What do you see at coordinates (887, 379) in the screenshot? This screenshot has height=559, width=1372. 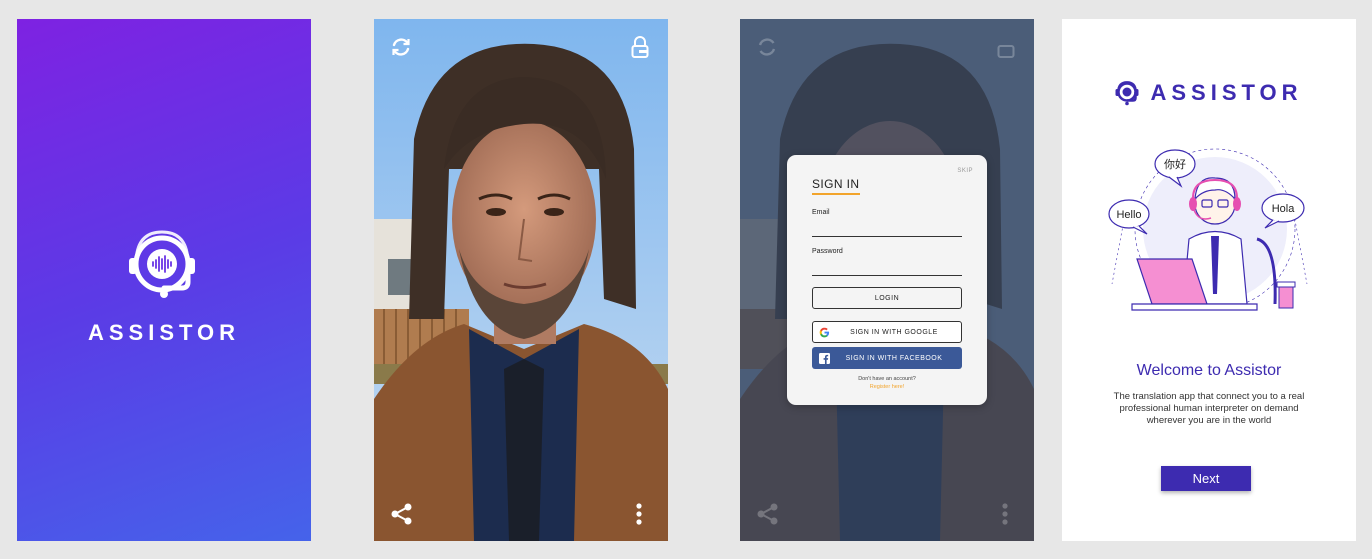 I see `no-account-text: Don't have an account?` at bounding box center [887, 379].